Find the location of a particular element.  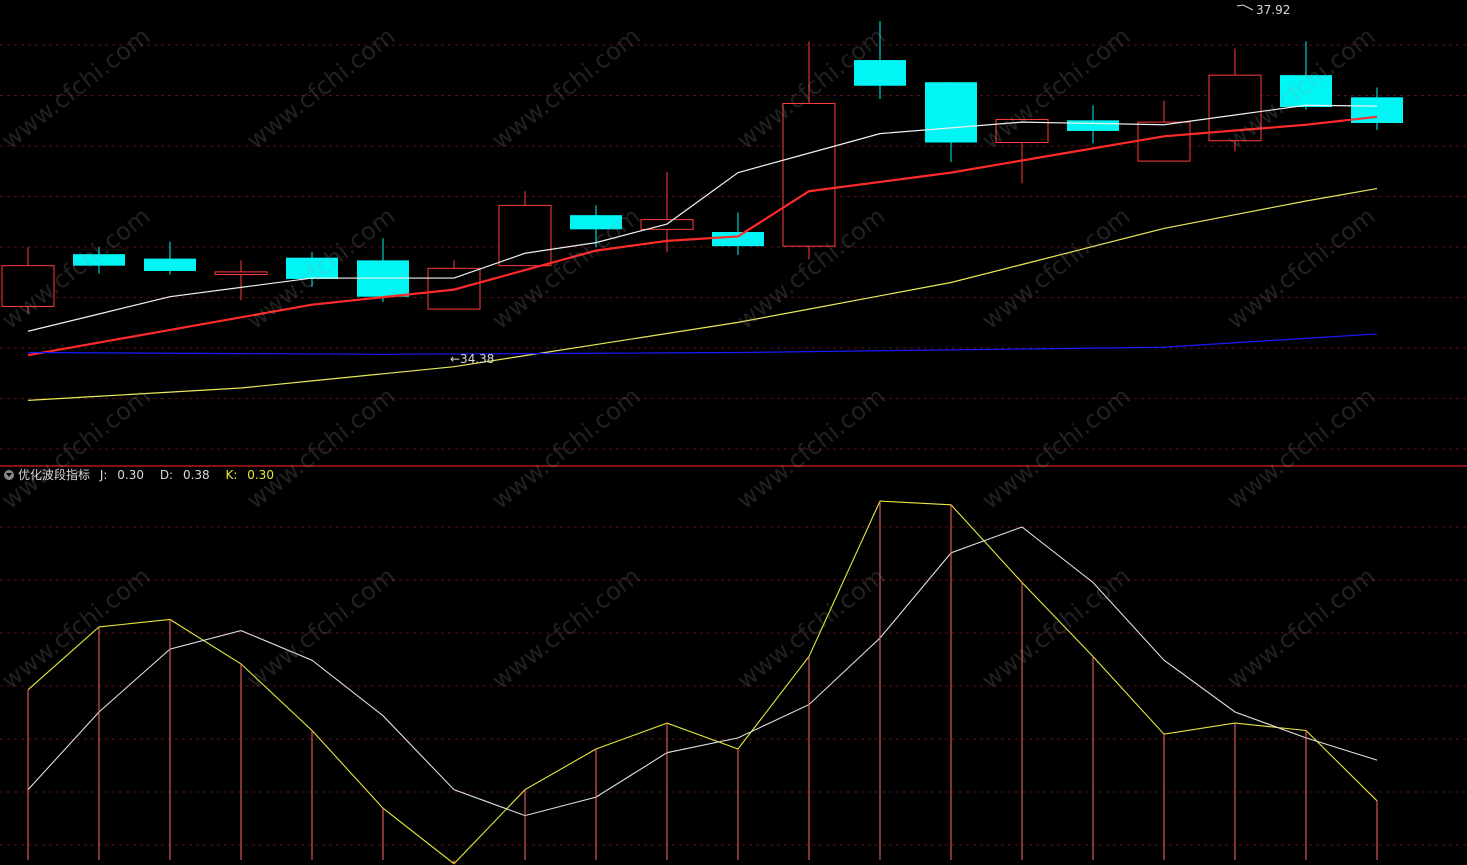

legend-k: K: 0.30 is located at coordinates (249, 475).